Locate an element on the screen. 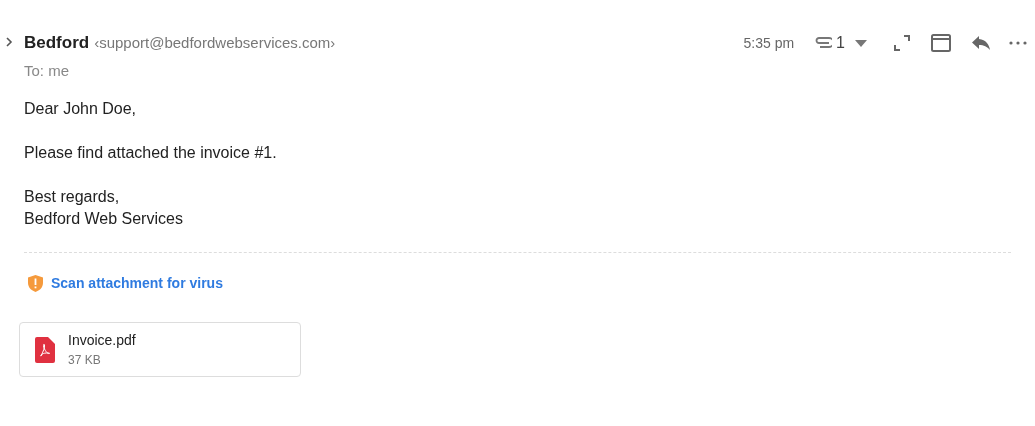 The width and height of the screenshot is (1035, 426). window-icon is located at coordinates (941, 43).